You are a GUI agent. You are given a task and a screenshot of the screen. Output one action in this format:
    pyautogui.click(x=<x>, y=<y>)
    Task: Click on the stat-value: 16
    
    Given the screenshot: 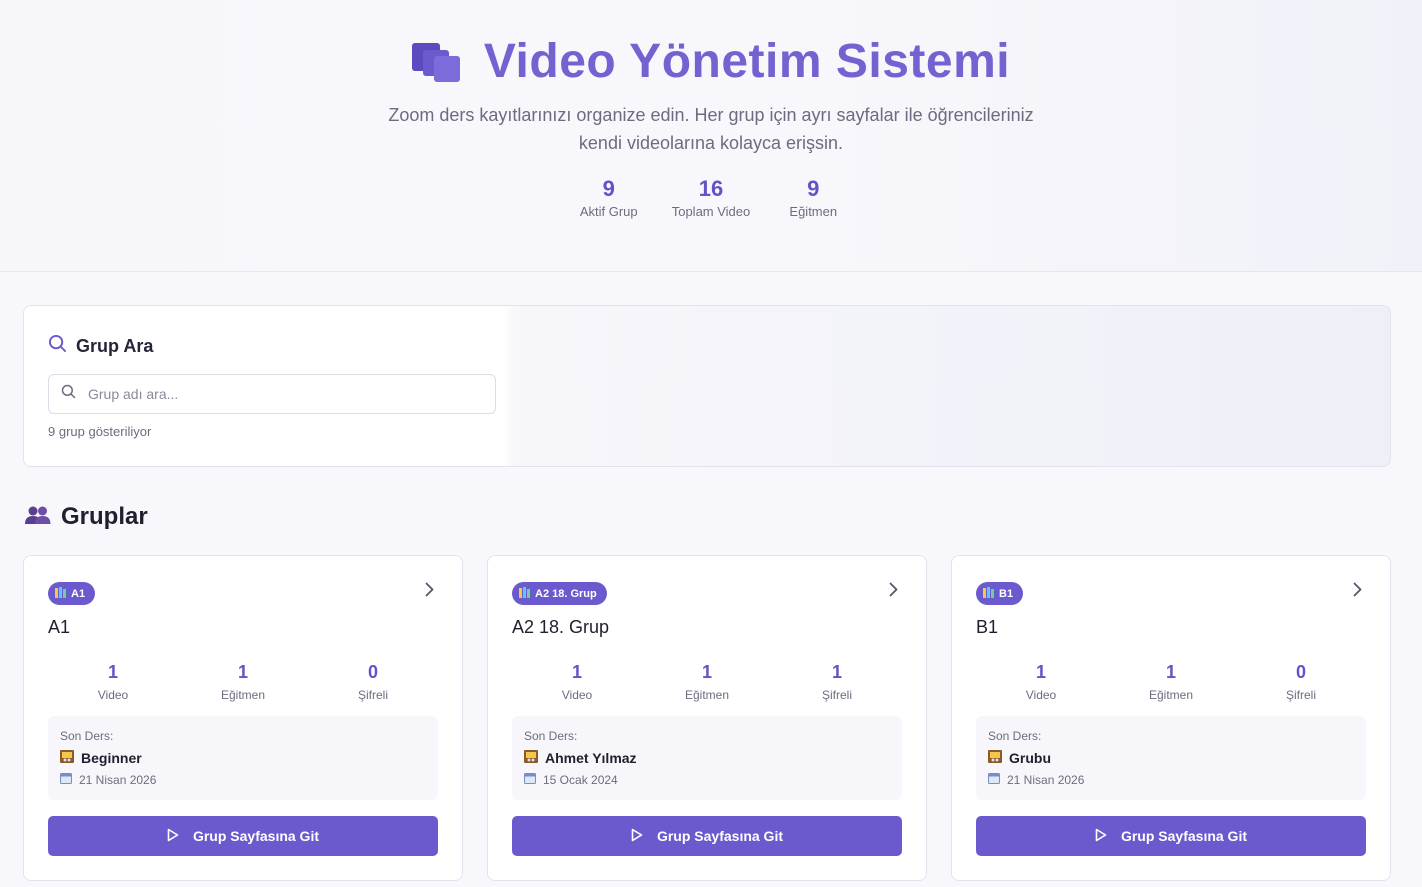 What is the action you would take?
    pyautogui.click(x=711, y=188)
    